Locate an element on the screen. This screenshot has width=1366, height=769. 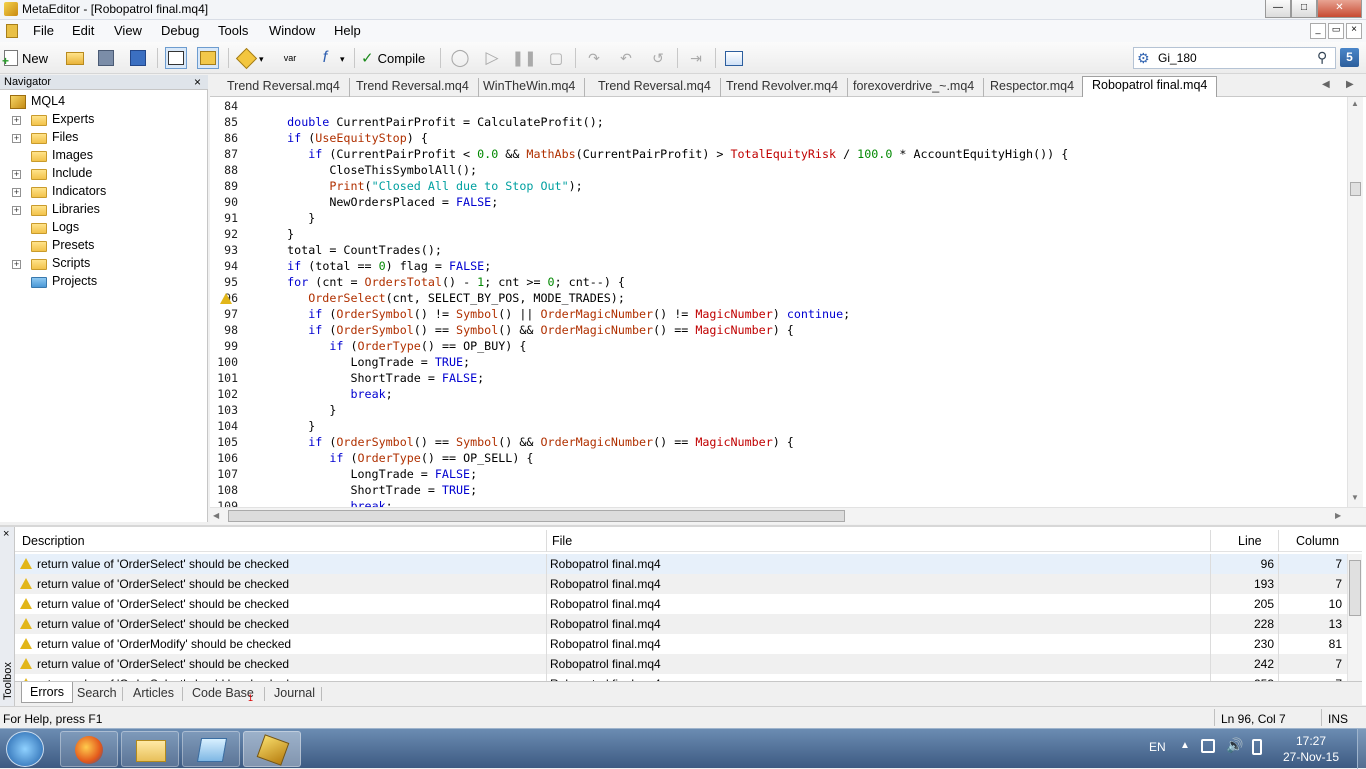
code-line: if (UseEquityStop) { is located at coordinates (347, 138).